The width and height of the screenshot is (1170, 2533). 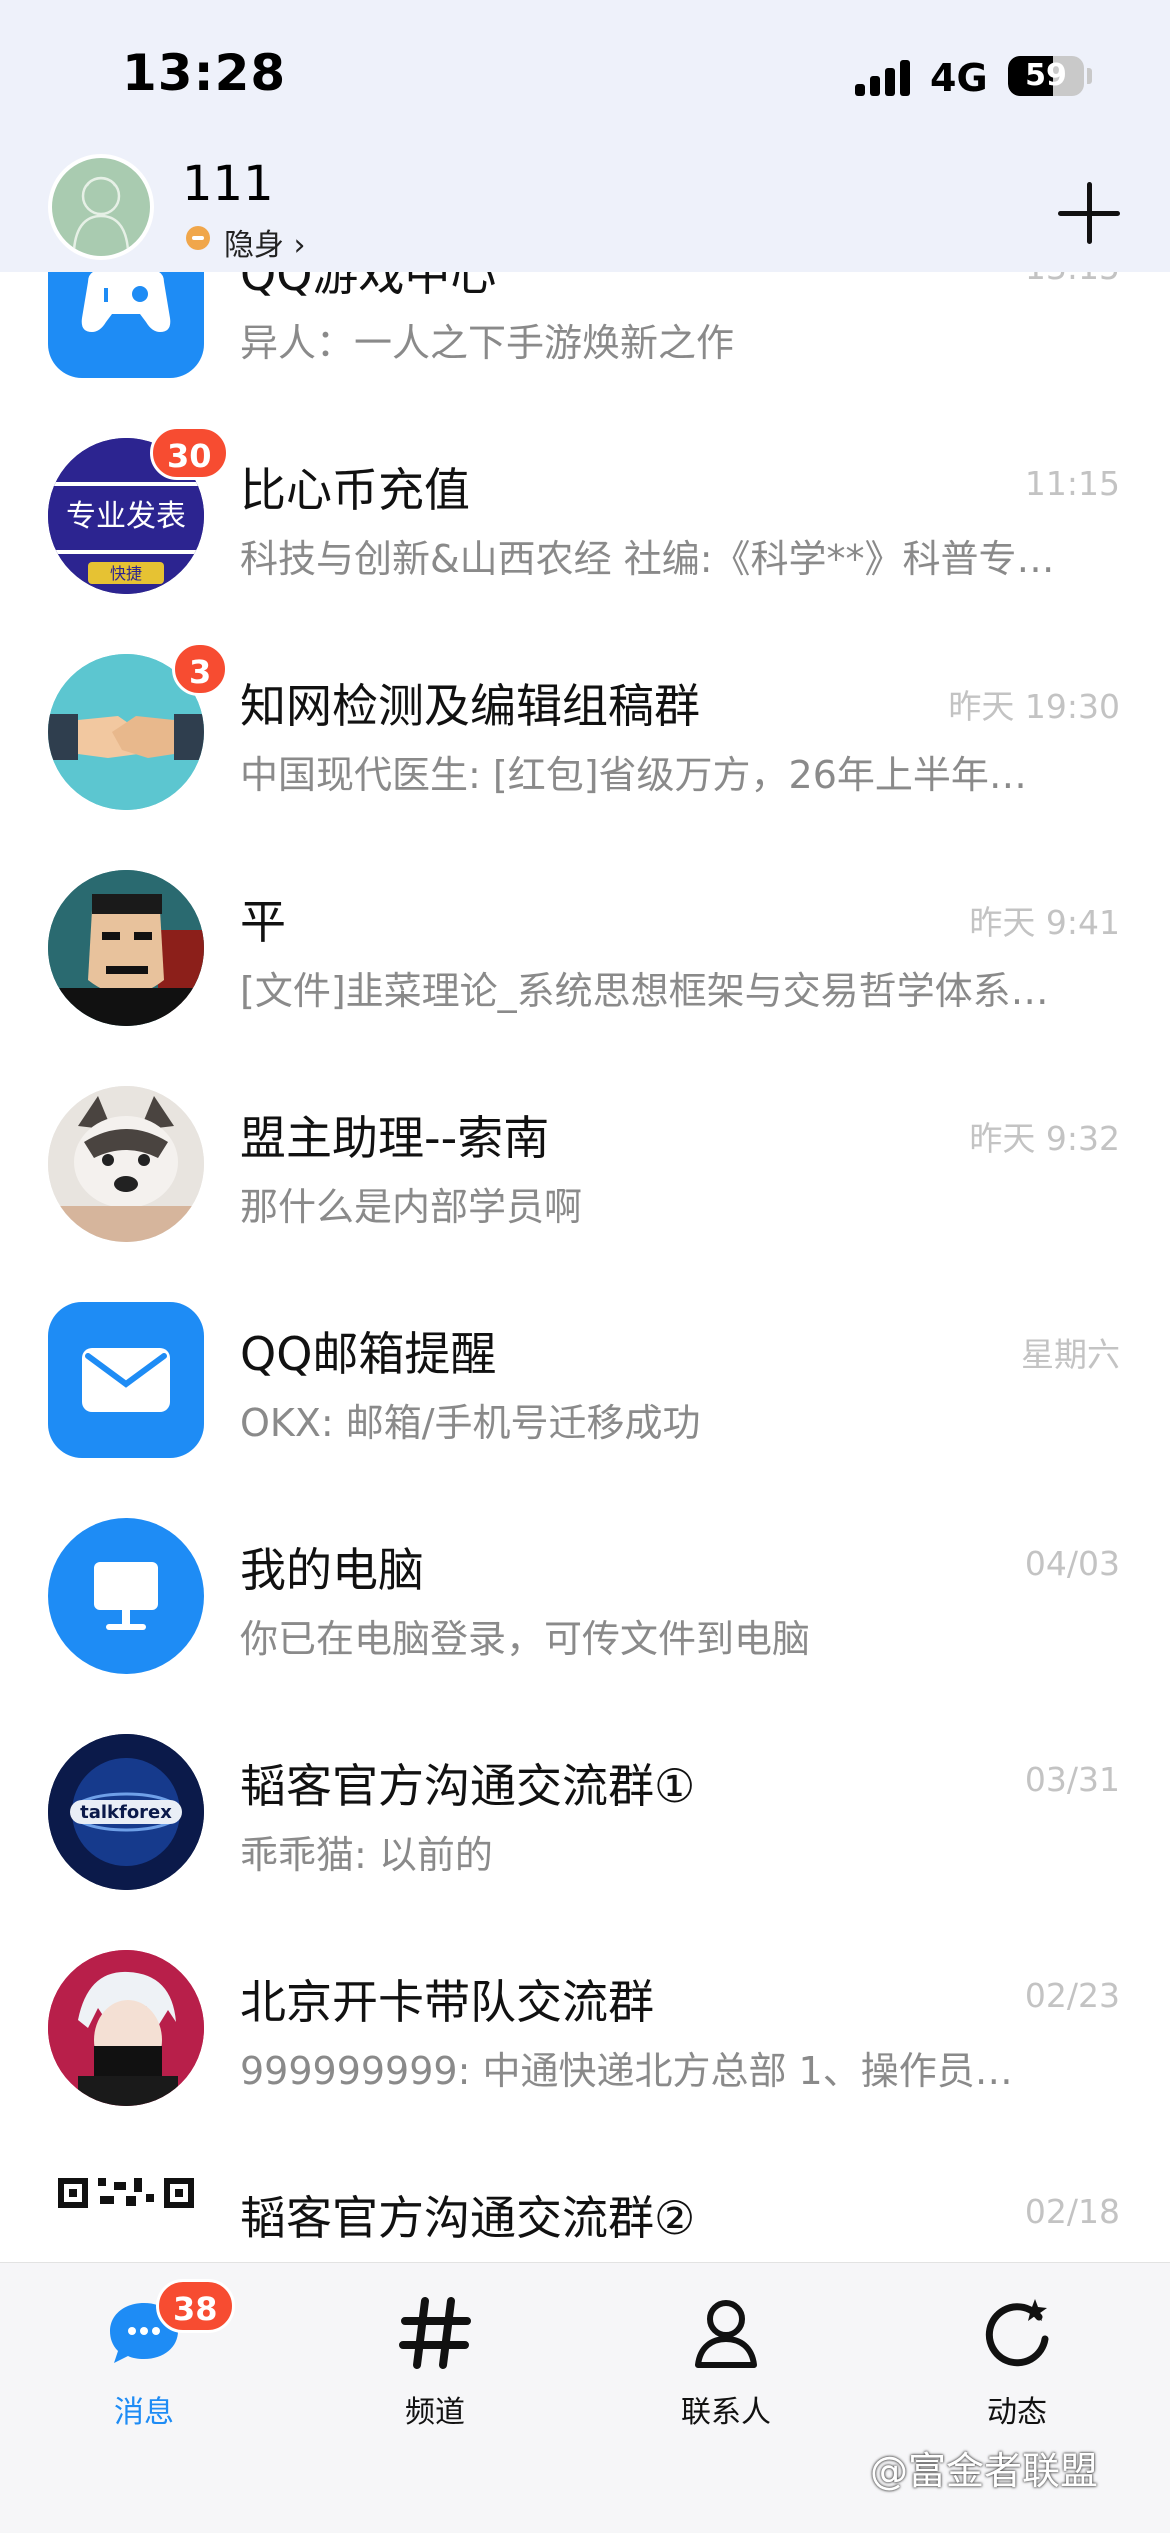 I want to click on unread-badge: 3, so click(x=200, y=669).